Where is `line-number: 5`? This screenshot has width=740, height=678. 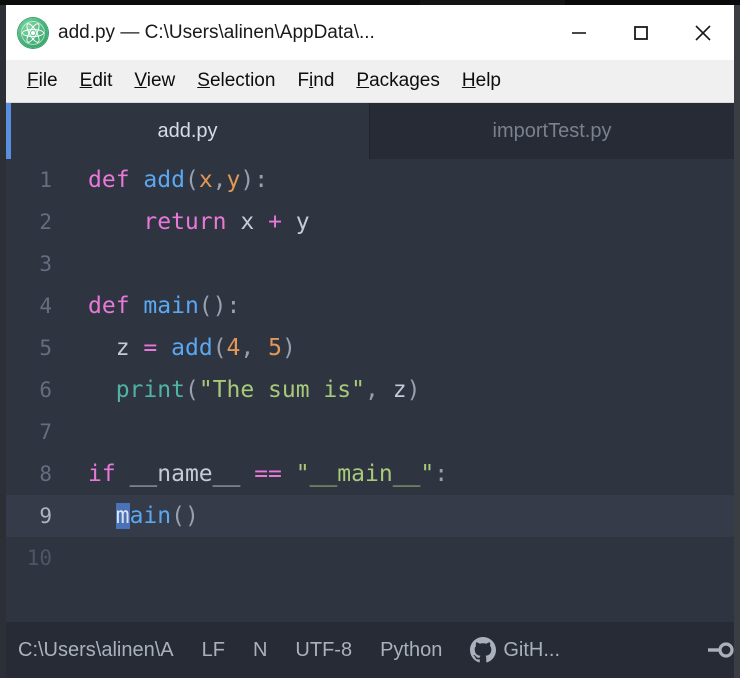
line-number: 5 is located at coordinates (45, 348).